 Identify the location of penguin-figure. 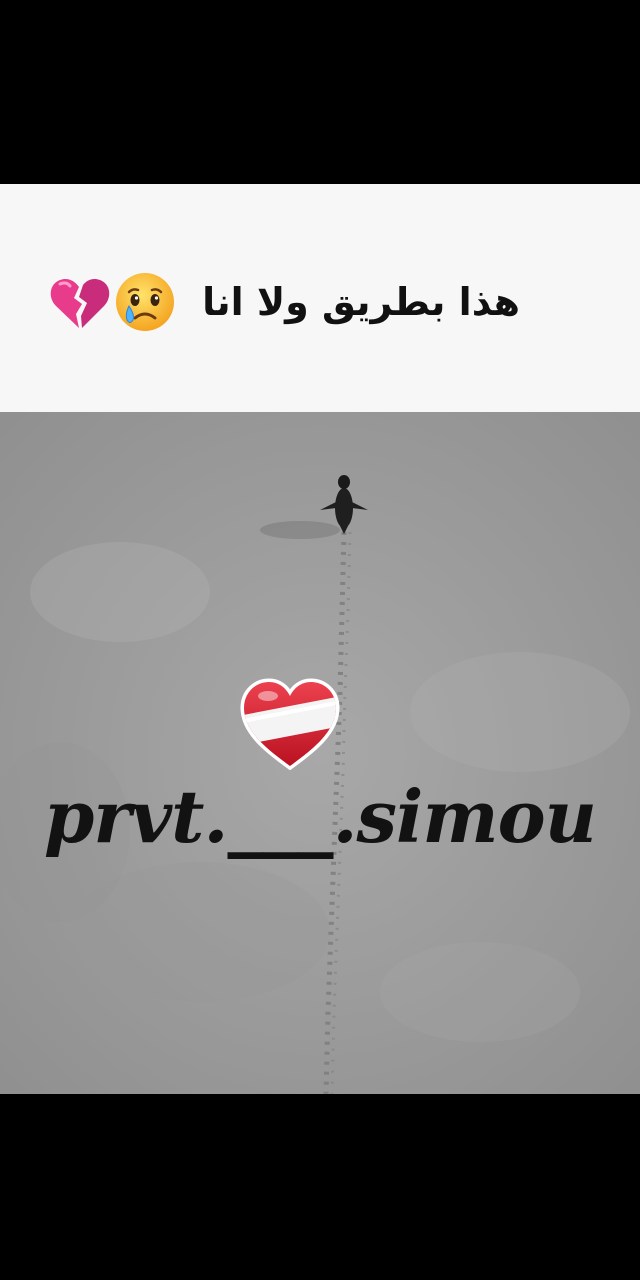
(344, 504).